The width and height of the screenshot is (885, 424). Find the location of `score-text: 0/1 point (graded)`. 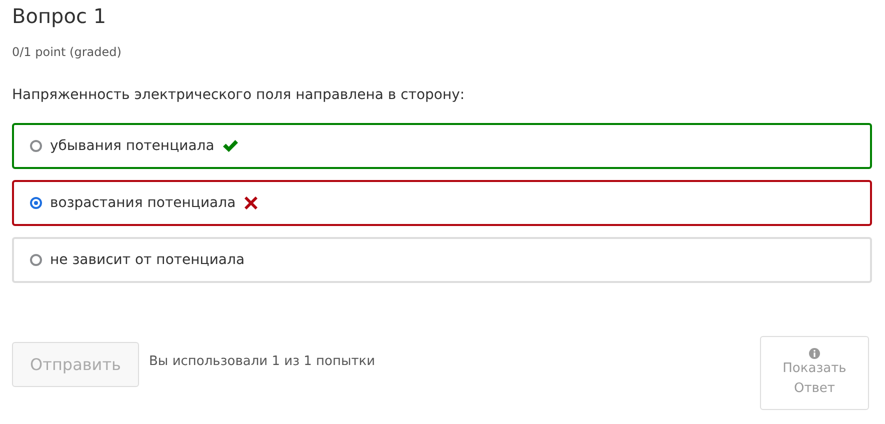

score-text: 0/1 point (graded) is located at coordinates (67, 52).